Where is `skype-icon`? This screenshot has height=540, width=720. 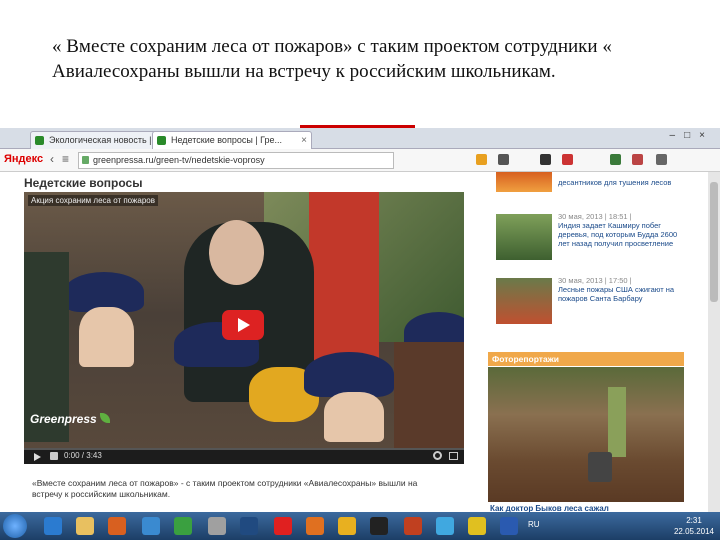 skype-icon is located at coordinates (445, 526).